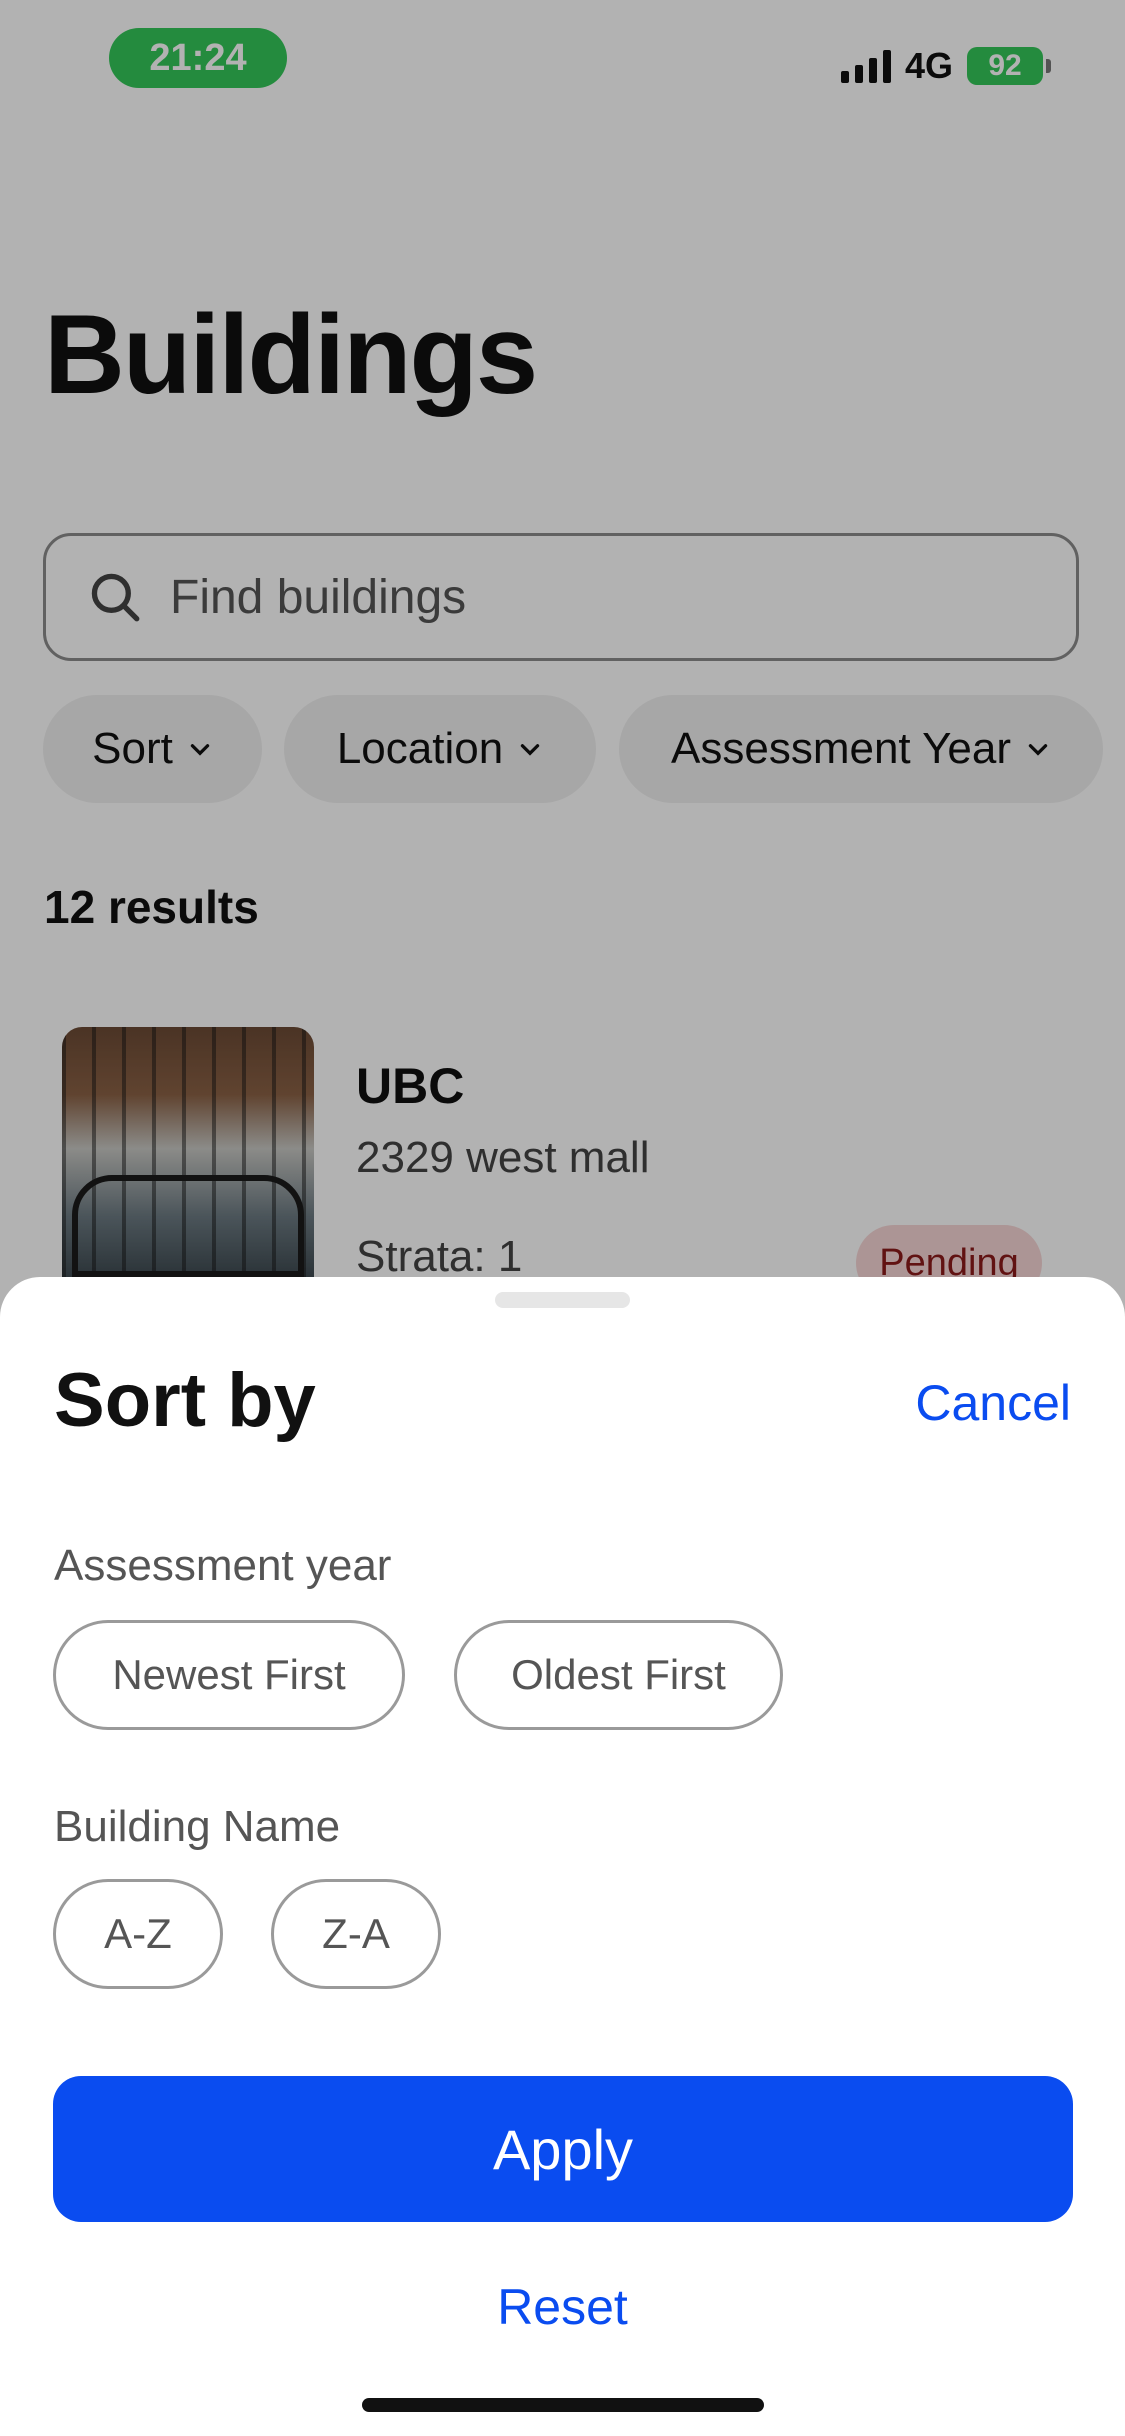 Image resolution: width=1125 pixels, height=2436 pixels. I want to click on sheet-grabber, so click(562, 1300).